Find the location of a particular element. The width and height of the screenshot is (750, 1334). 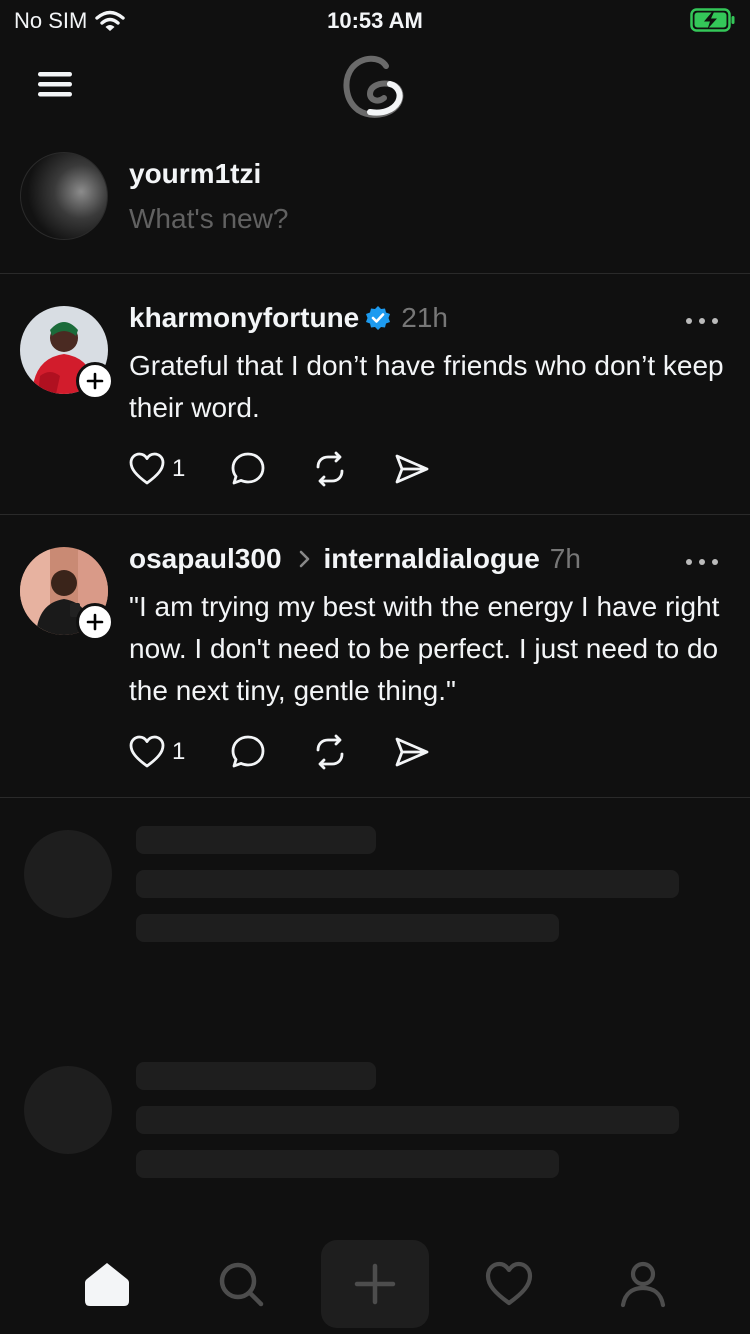

post-timestamp: 7h is located at coordinates (565, 558).